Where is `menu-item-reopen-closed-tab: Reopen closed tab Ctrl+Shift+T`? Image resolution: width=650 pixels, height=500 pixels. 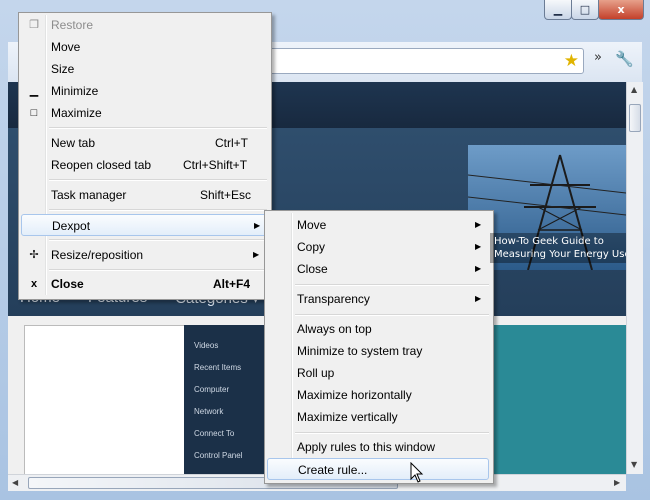 menu-item-reopen-closed-tab: Reopen closed tab Ctrl+Shift+T is located at coordinates (144, 165).